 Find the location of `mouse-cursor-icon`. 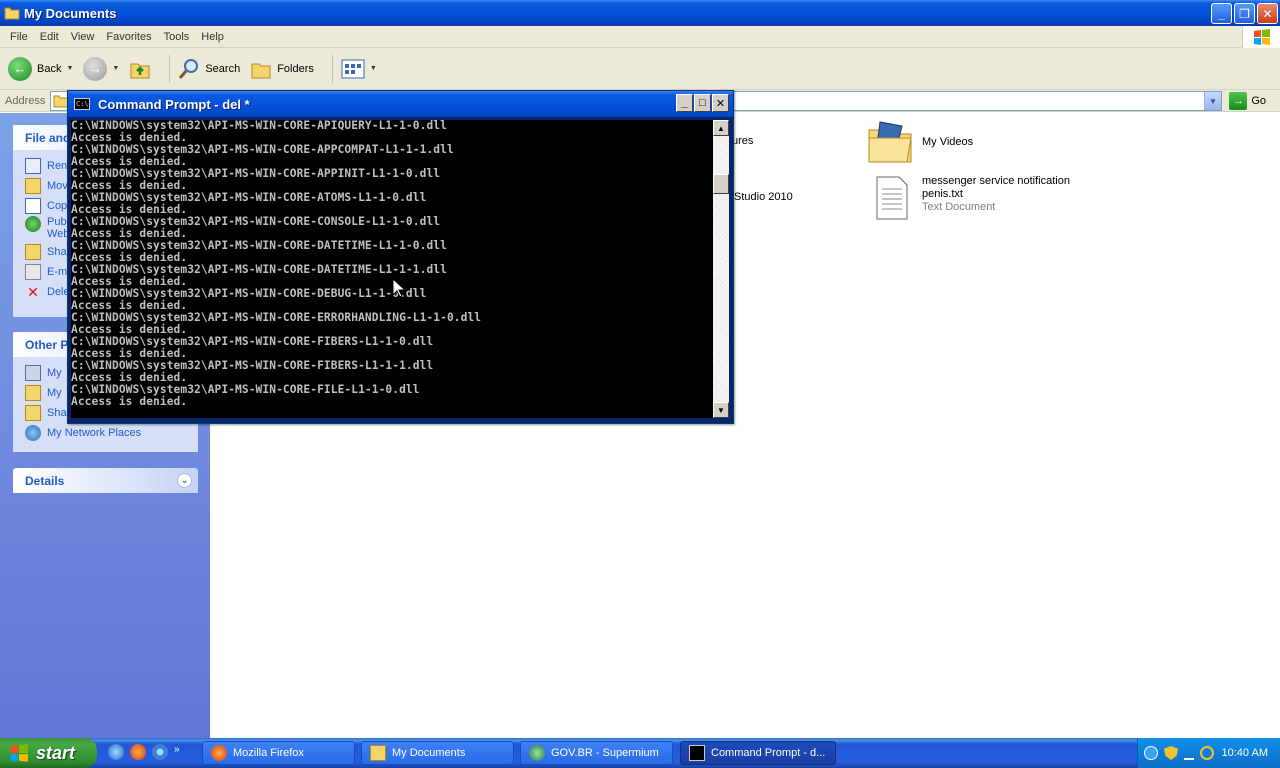

mouse-cursor-icon is located at coordinates (399, 288).